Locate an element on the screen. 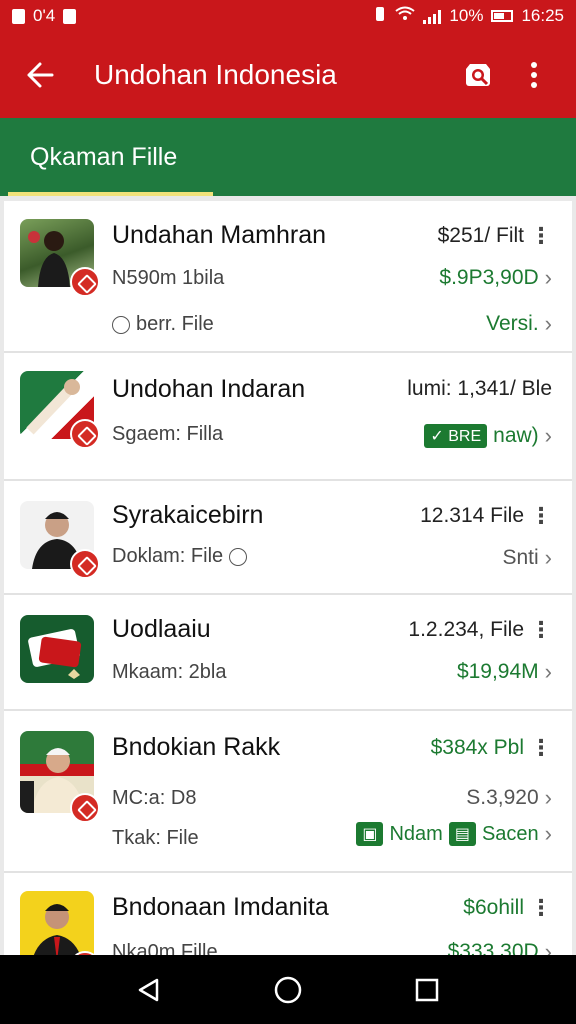 This screenshot has height=1024, width=576. arrow-left-icon is located at coordinates (40, 75).